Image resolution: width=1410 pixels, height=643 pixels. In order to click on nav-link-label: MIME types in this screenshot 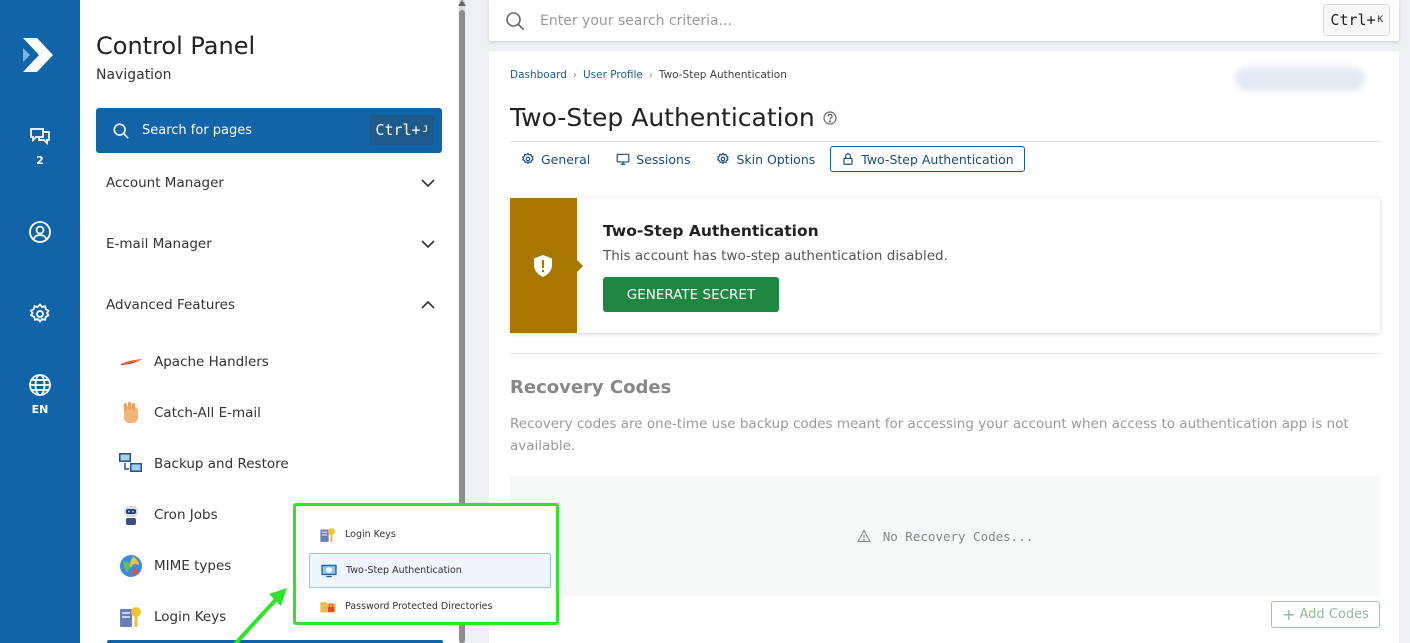, I will do `click(193, 566)`.